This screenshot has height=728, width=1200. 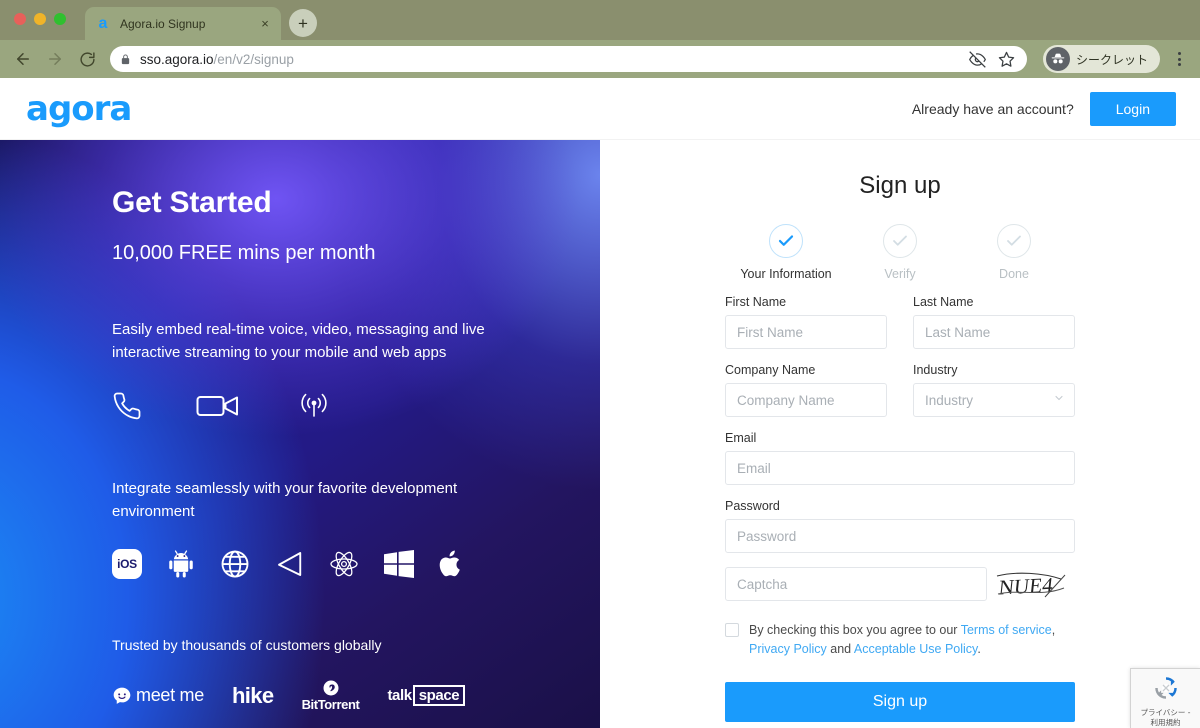 I want to click on customer-logos: meet me hike BitTorrent talk space, so click(x=356, y=695).